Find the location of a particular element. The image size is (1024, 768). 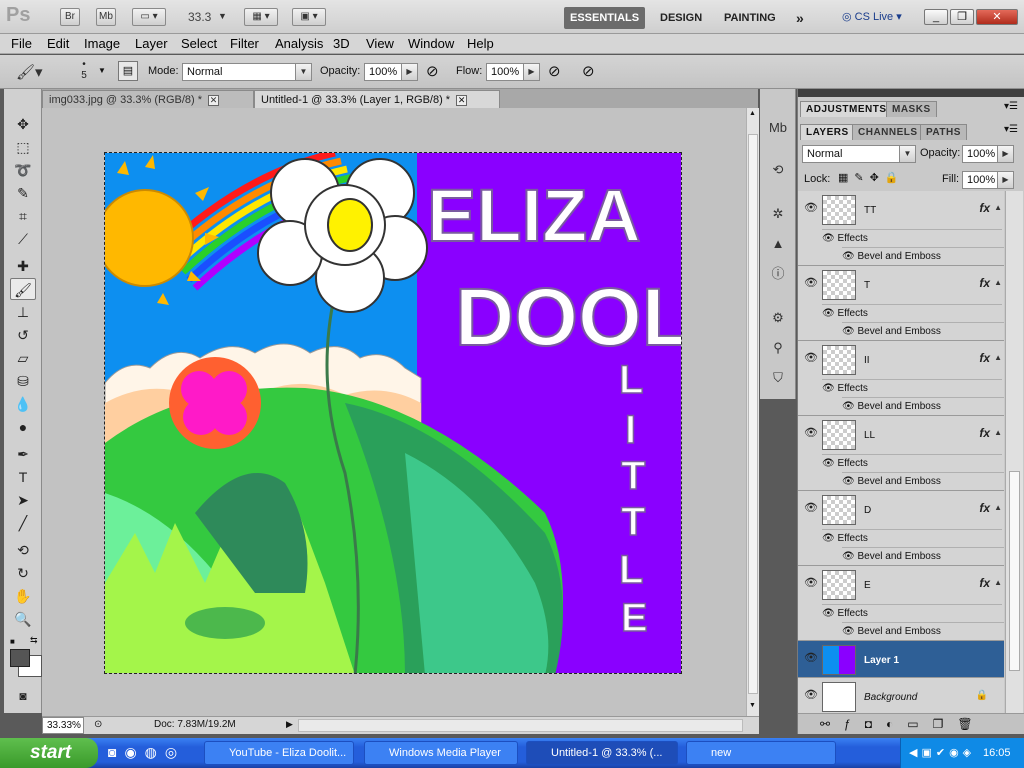

layer-row-layer-1: 👁 Layer 1 is located at coordinates (901, 659).